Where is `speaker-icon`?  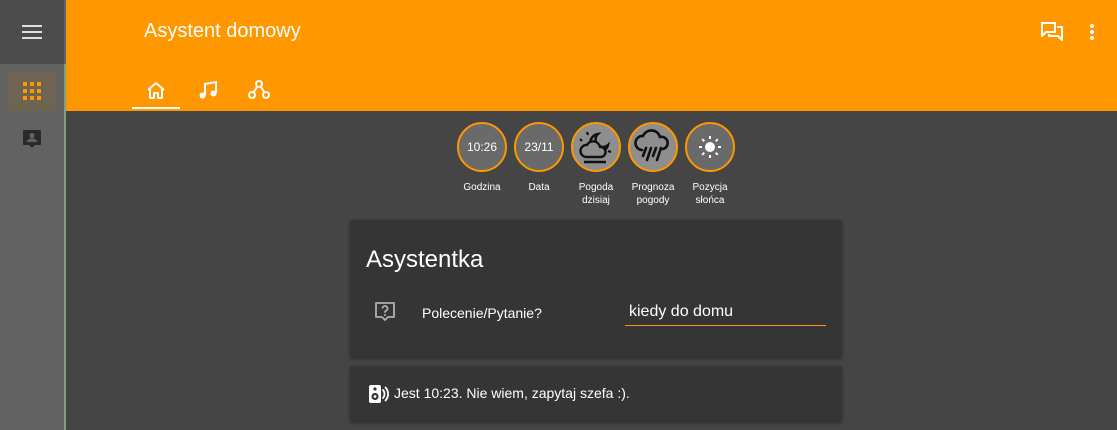
speaker-icon is located at coordinates (379, 394).